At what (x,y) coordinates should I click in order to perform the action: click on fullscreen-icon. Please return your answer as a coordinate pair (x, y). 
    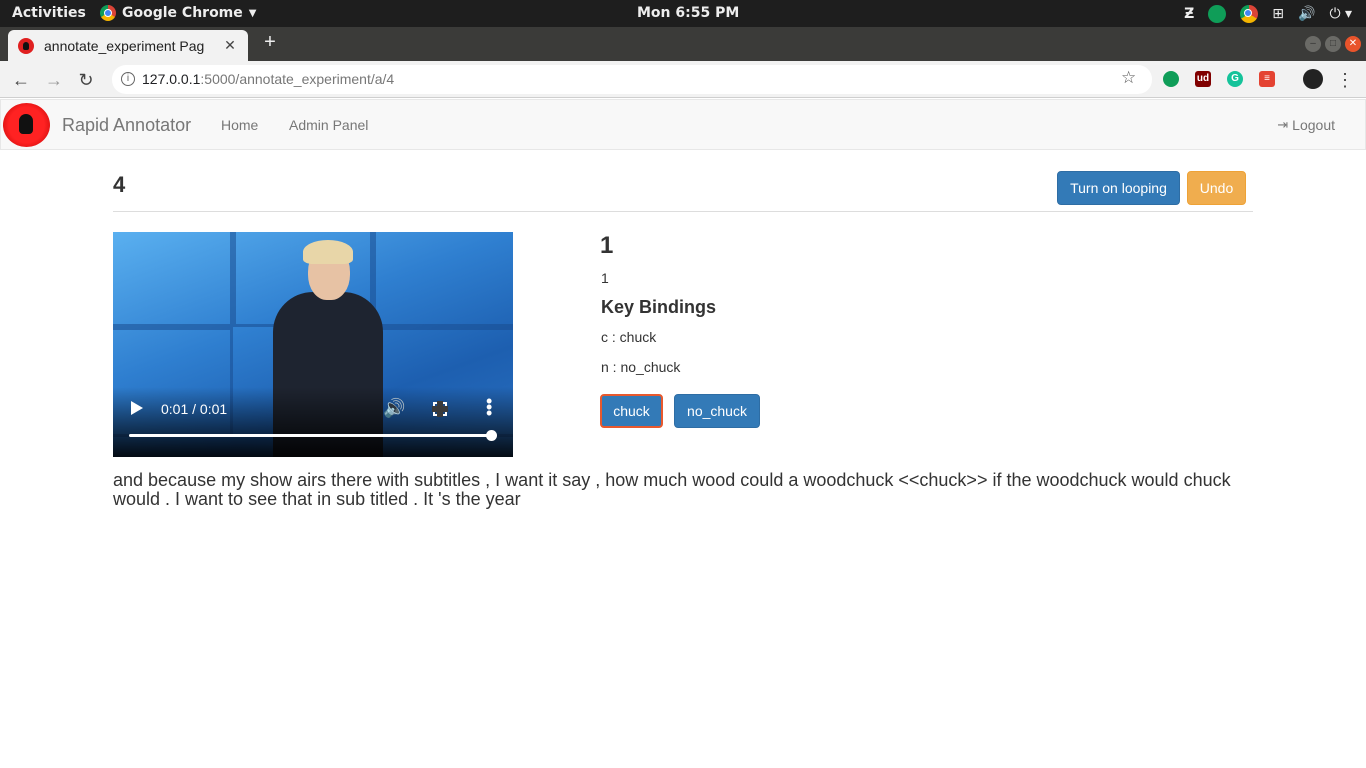
    Looking at the image, I should click on (440, 409).